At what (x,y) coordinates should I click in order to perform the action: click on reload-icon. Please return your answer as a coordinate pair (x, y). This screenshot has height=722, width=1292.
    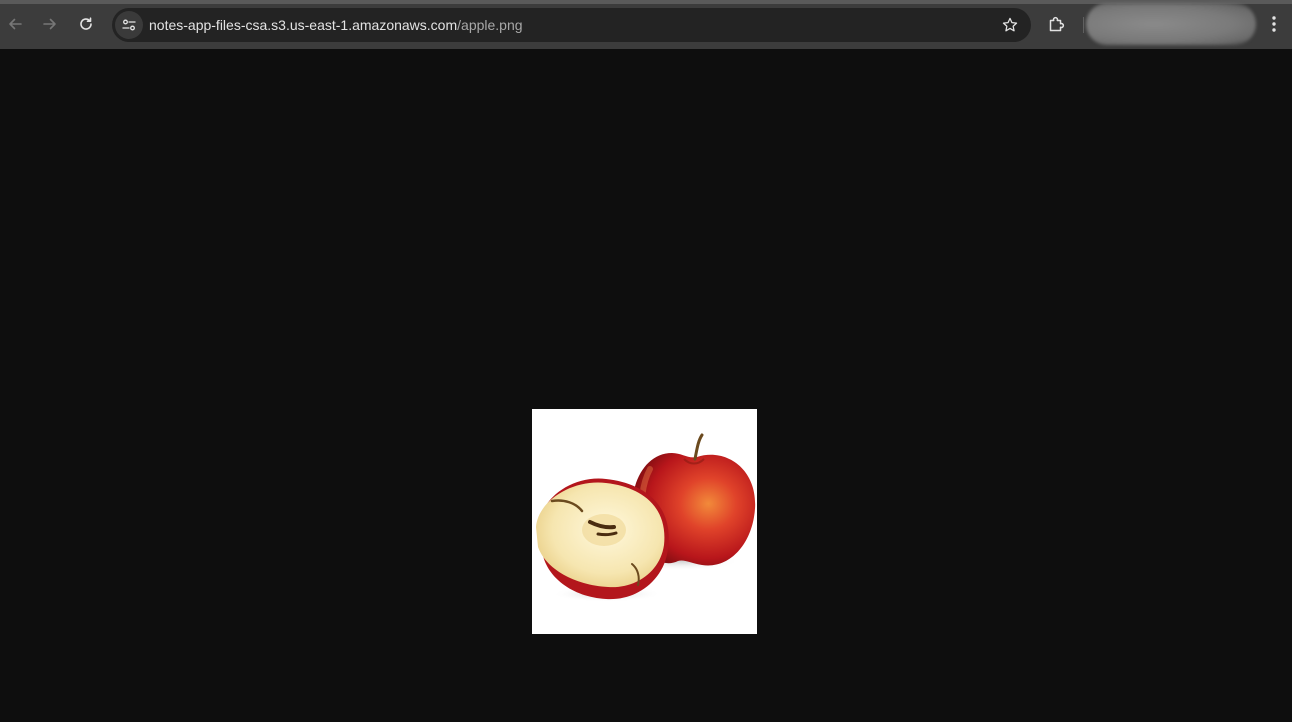
    Looking at the image, I should click on (86, 23).